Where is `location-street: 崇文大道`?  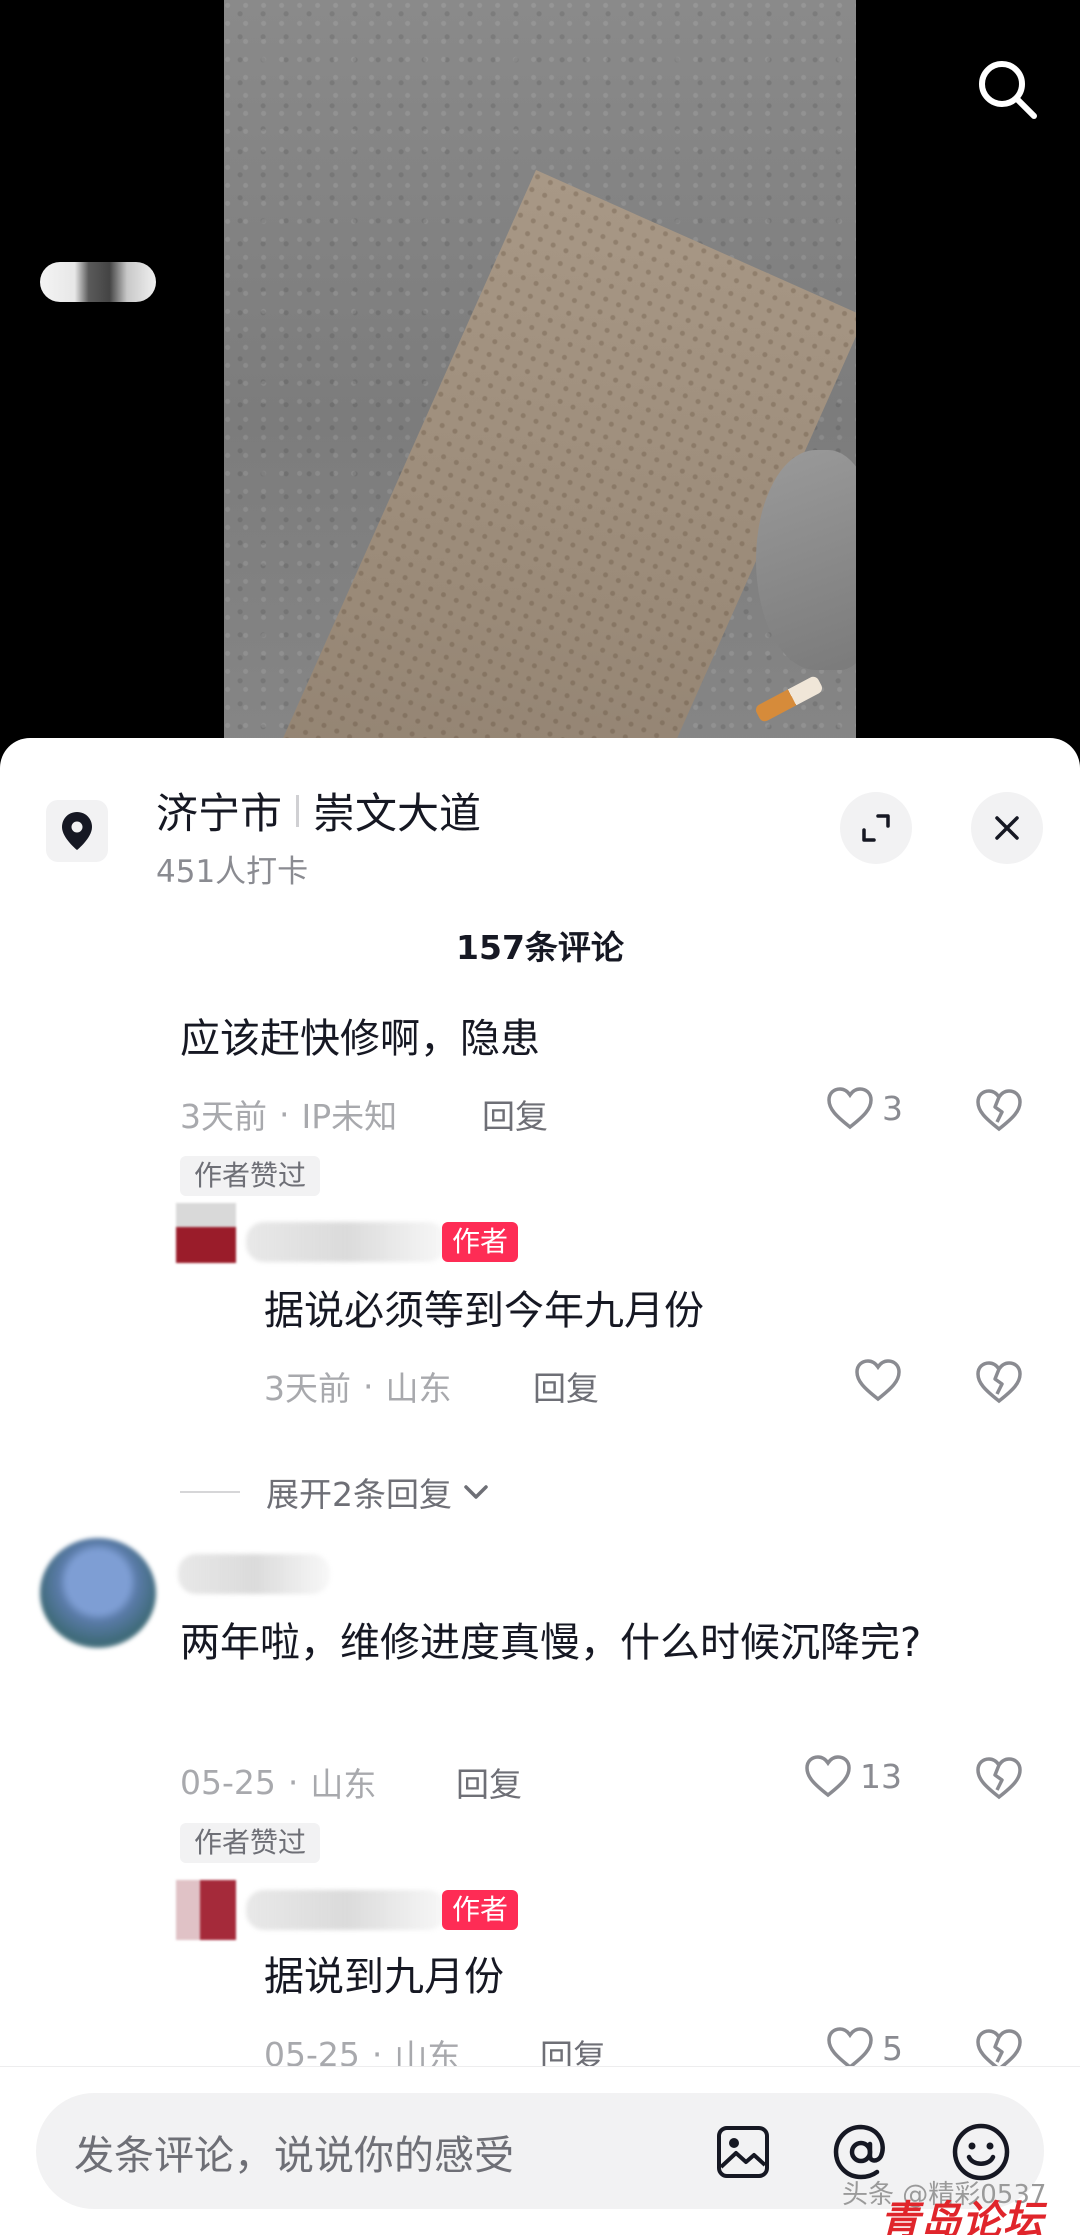
location-street: 崇文大道 is located at coordinates (397, 813).